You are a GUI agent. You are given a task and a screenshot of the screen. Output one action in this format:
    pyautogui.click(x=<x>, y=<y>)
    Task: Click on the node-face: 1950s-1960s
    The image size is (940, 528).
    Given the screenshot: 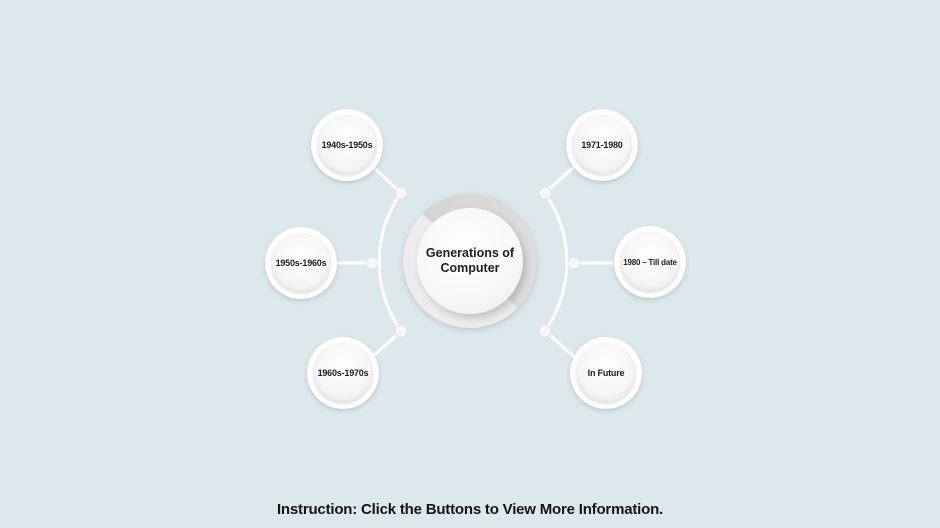 What is the action you would take?
    pyautogui.click(x=301, y=263)
    